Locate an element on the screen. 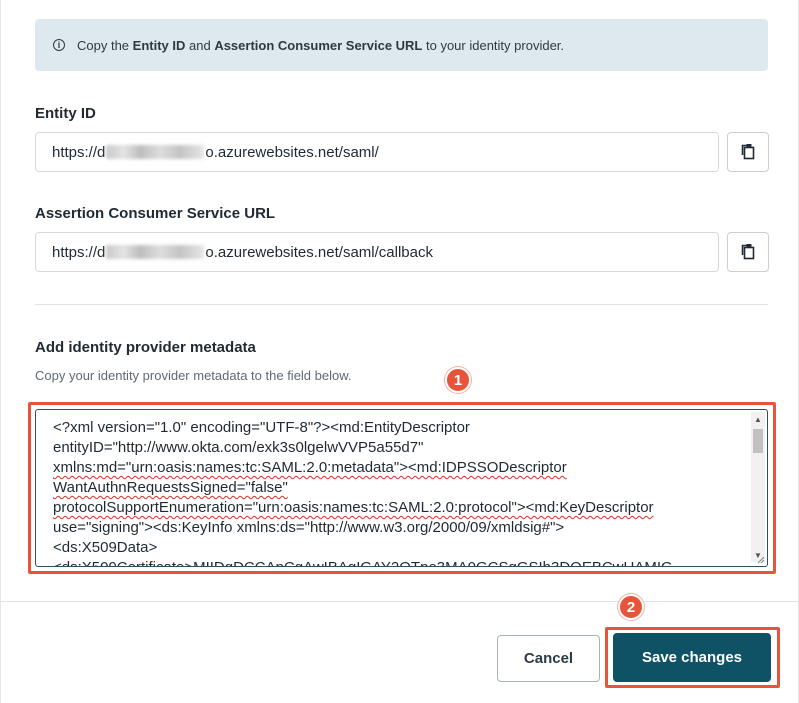  copy-entity-id-button is located at coordinates (748, 152).